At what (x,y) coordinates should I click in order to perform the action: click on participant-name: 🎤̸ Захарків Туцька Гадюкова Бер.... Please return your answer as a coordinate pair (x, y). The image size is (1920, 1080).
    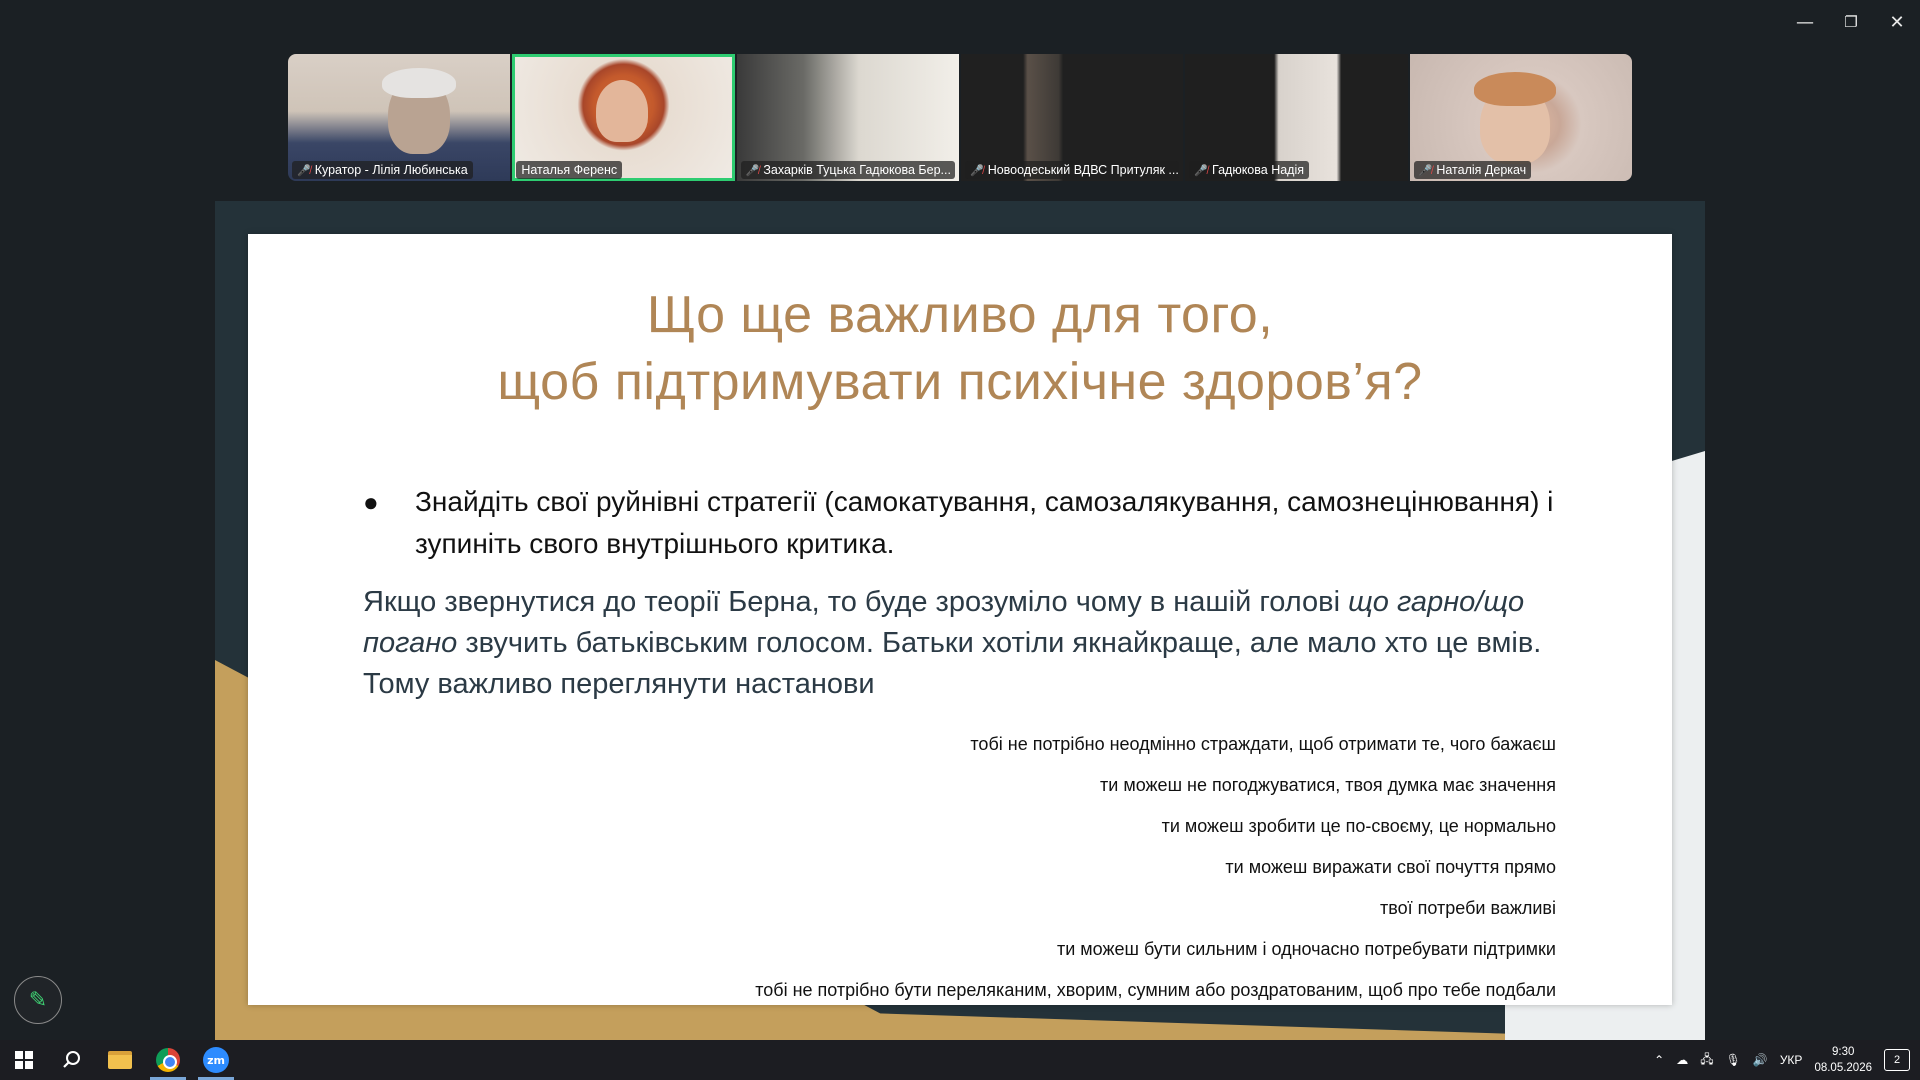
    Looking at the image, I should click on (847, 170).